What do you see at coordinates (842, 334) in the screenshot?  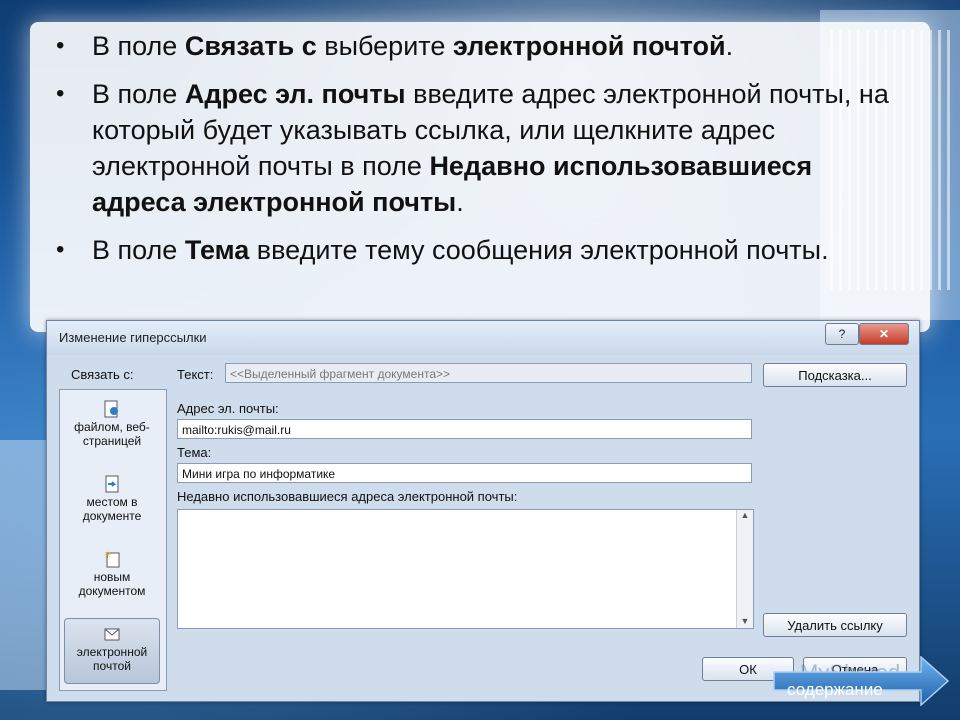 I see `help-button: ?` at bounding box center [842, 334].